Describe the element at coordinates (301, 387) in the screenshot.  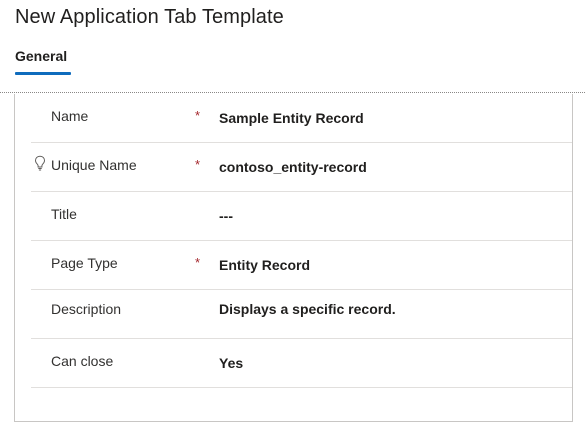
I see `row-divider` at that location.